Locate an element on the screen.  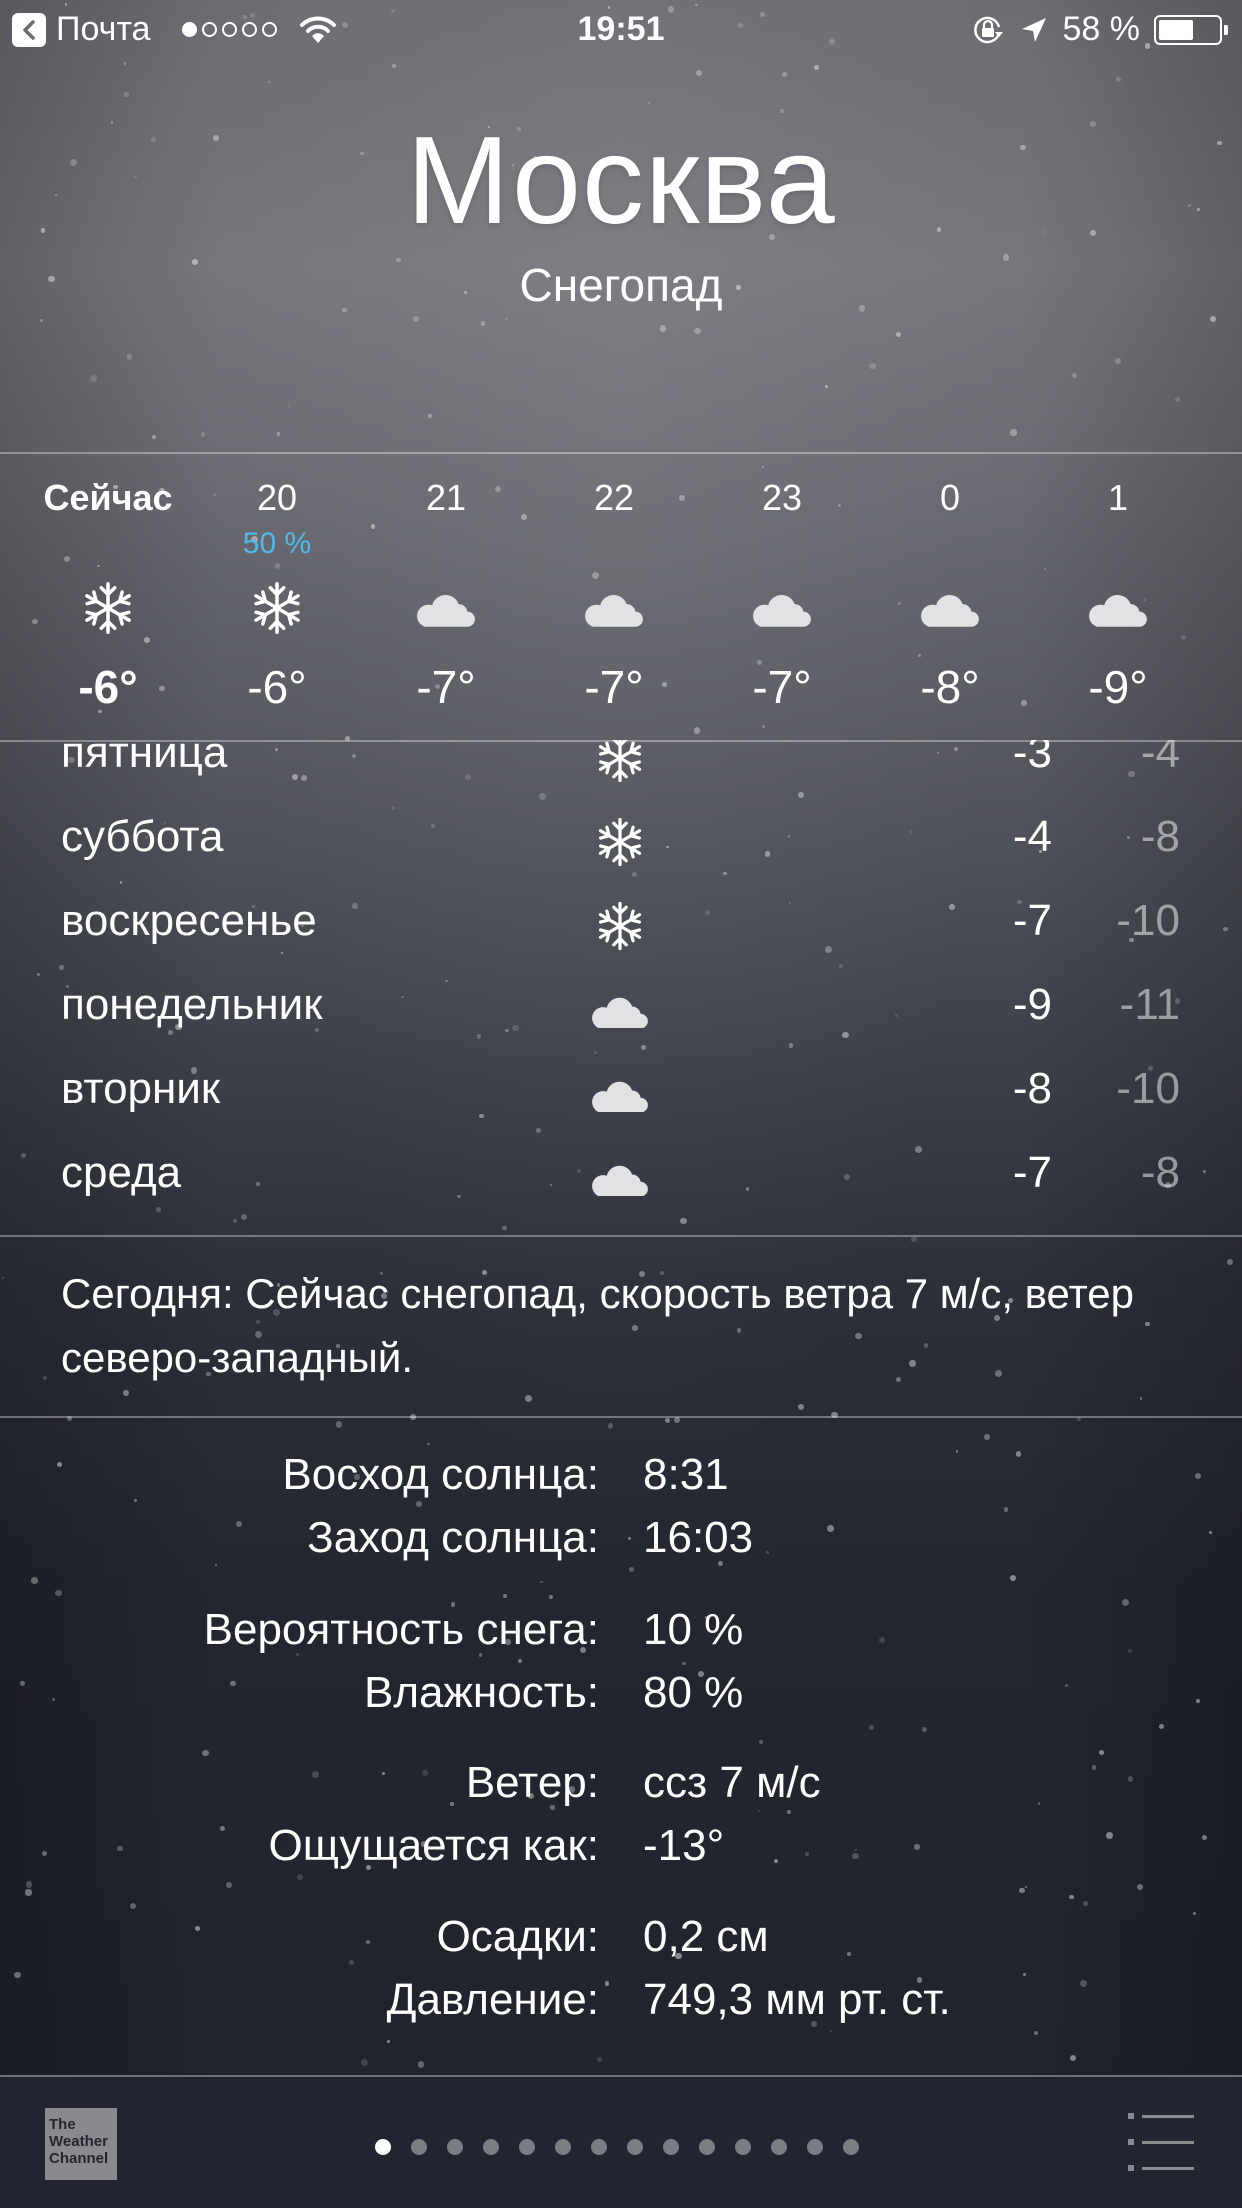
daily-row: пятница -3 -4 is located at coordinates (621, 776).